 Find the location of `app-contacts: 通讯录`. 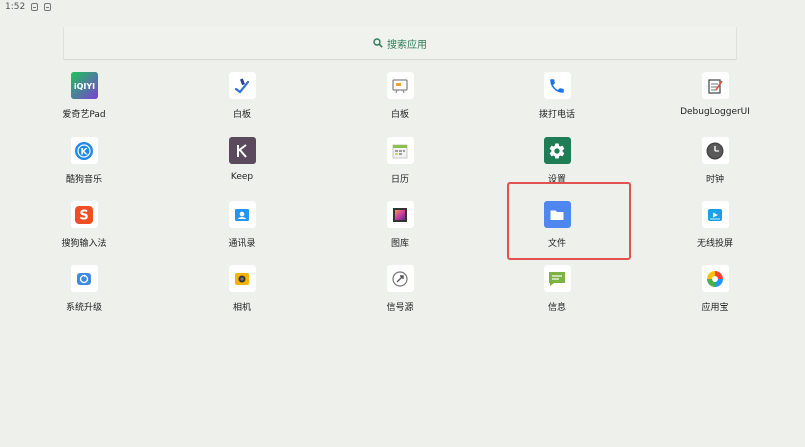

app-contacts: 通讯录 is located at coordinates (242, 226).